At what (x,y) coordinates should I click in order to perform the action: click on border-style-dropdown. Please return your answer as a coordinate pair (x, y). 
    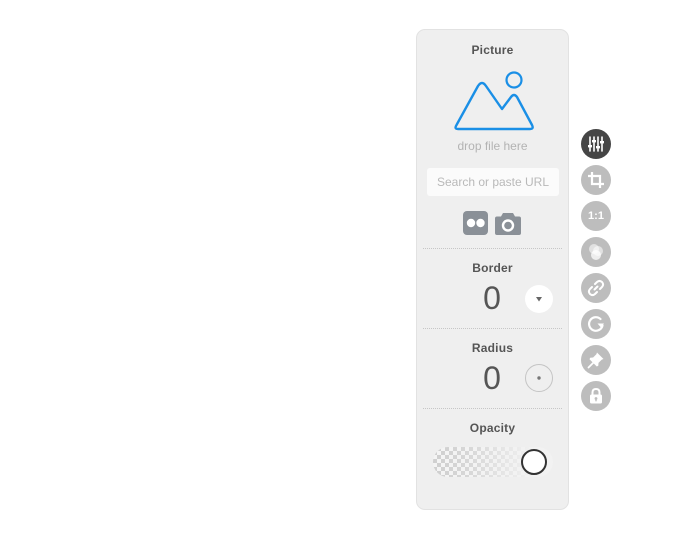
    Looking at the image, I should click on (539, 299).